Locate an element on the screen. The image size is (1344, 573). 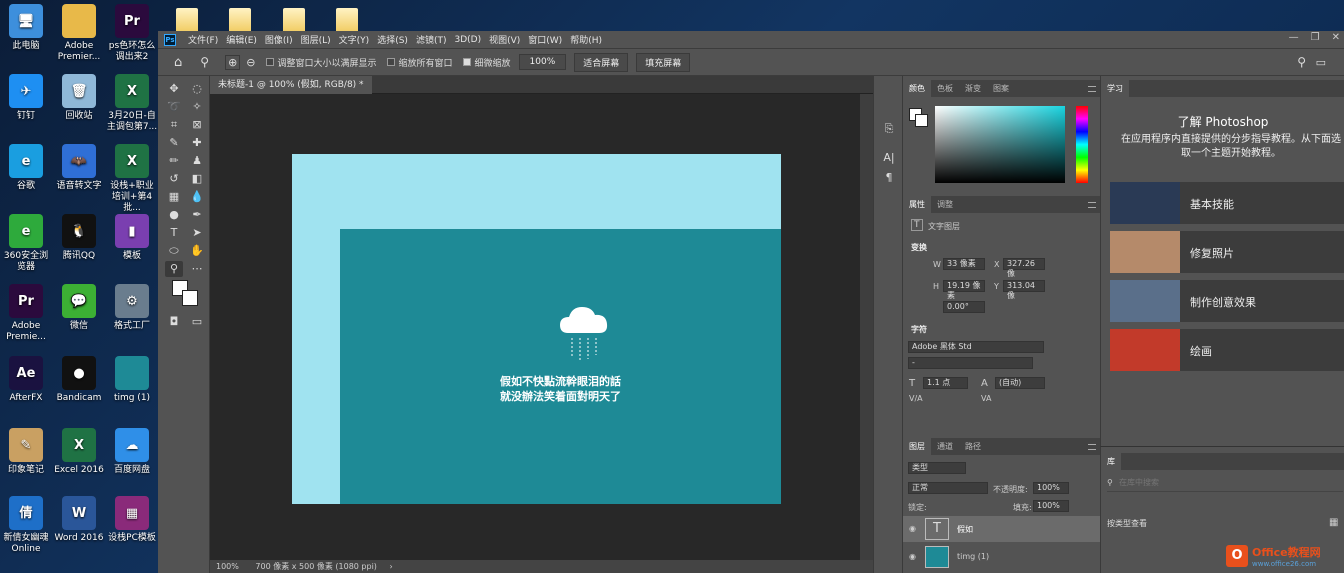
history-panel-icon: ⎘ is located at coordinates (889, 129).